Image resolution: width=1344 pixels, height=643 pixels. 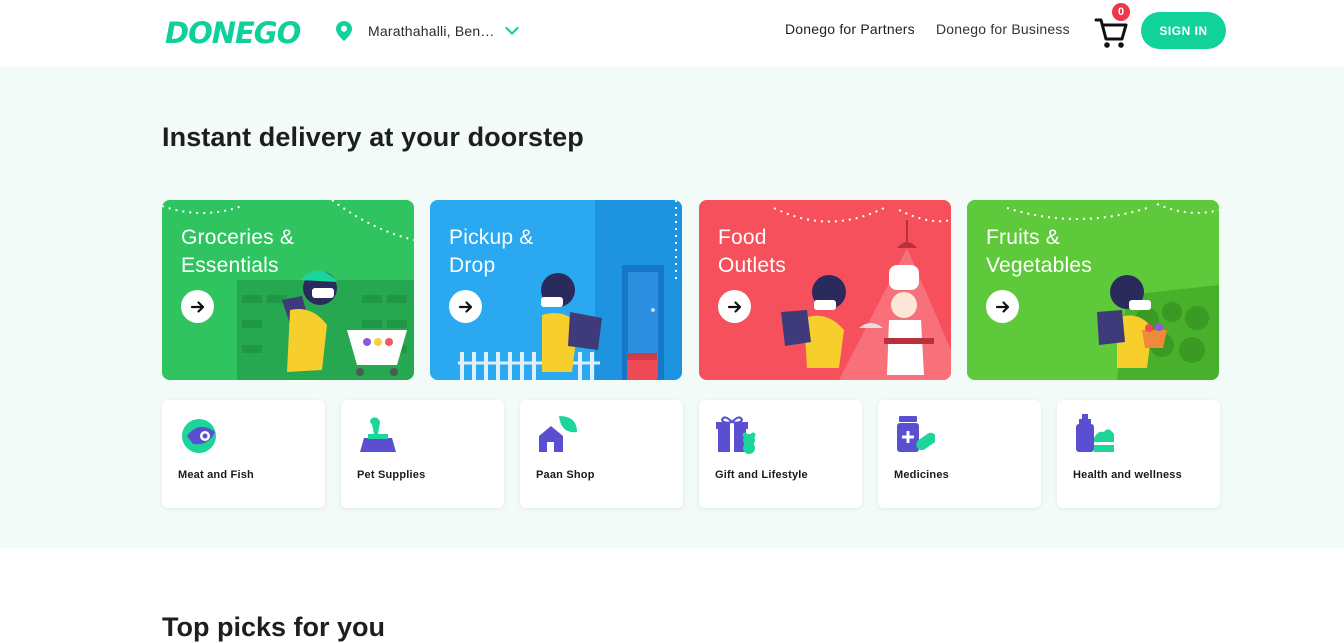 What do you see at coordinates (1138, 454) in the screenshot?
I see `category-health-wellness: Health and wellness` at bounding box center [1138, 454].